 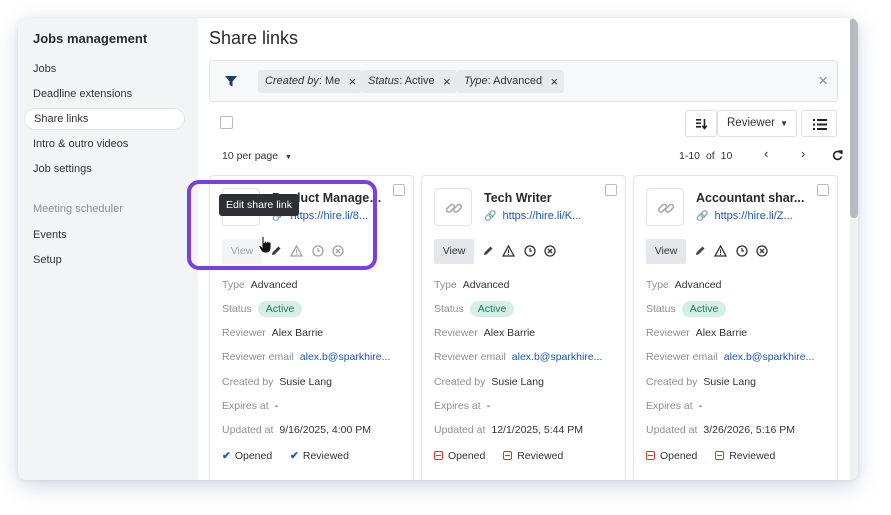 I want to click on opened-flag: Opened, so click(x=467, y=456).